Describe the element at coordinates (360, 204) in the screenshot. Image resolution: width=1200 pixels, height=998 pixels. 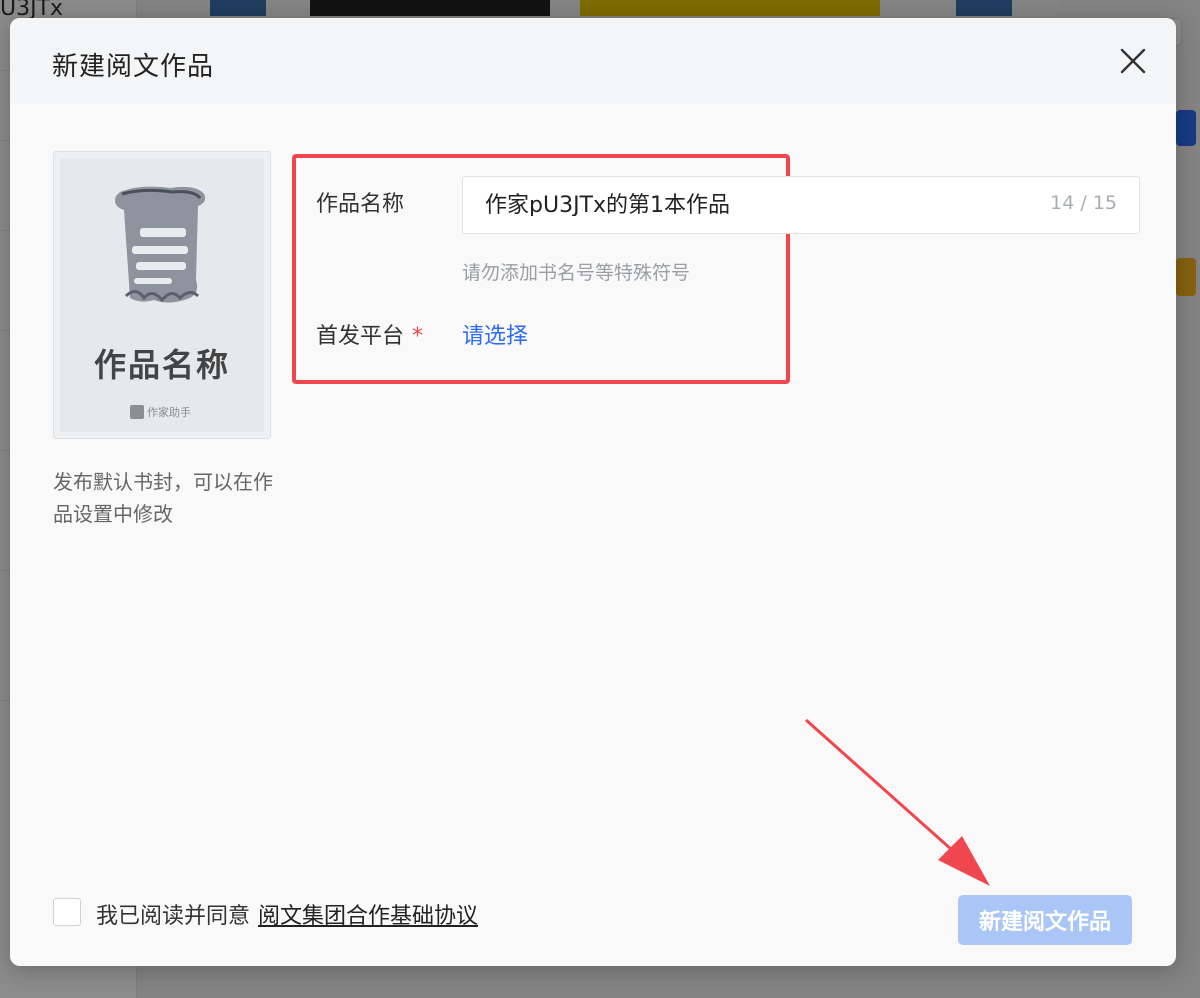
I see `work-name-label: 作品名称` at that location.